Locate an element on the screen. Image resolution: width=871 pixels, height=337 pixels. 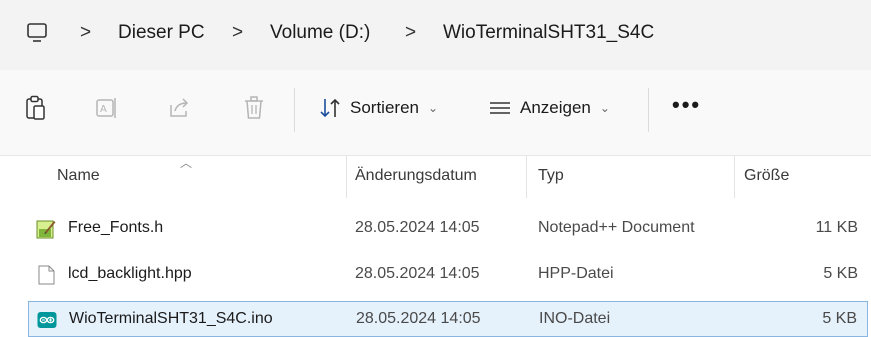
breadcrumb-item-this-pc: Dieser PC is located at coordinates (161, 33).